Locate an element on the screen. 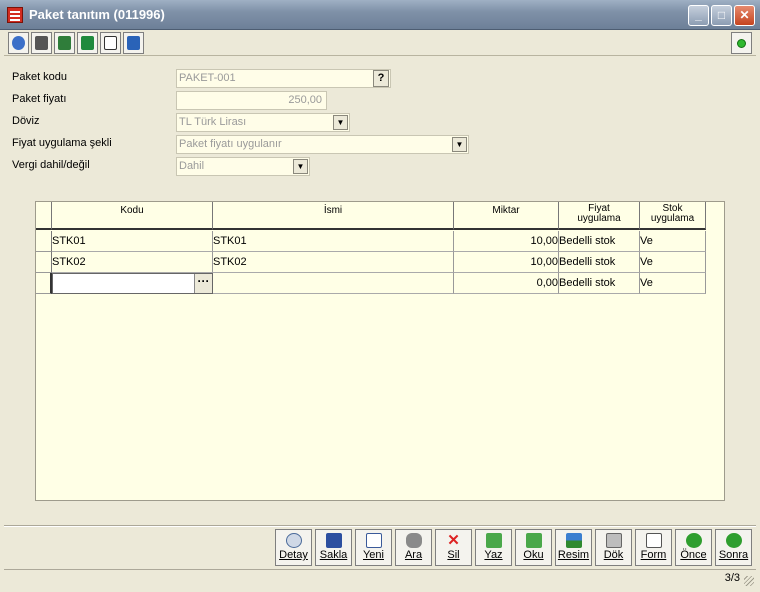  oku-label: Oku is located at coordinates (533, 555).